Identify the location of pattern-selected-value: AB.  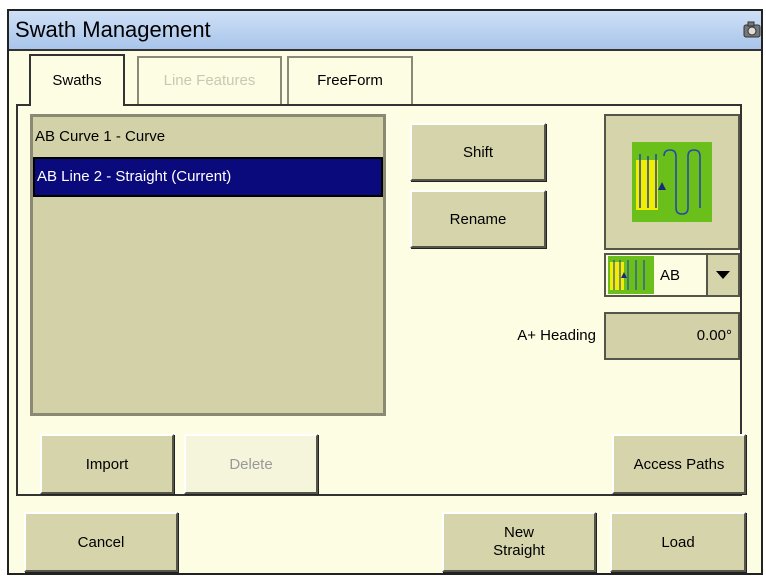
(670, 275).